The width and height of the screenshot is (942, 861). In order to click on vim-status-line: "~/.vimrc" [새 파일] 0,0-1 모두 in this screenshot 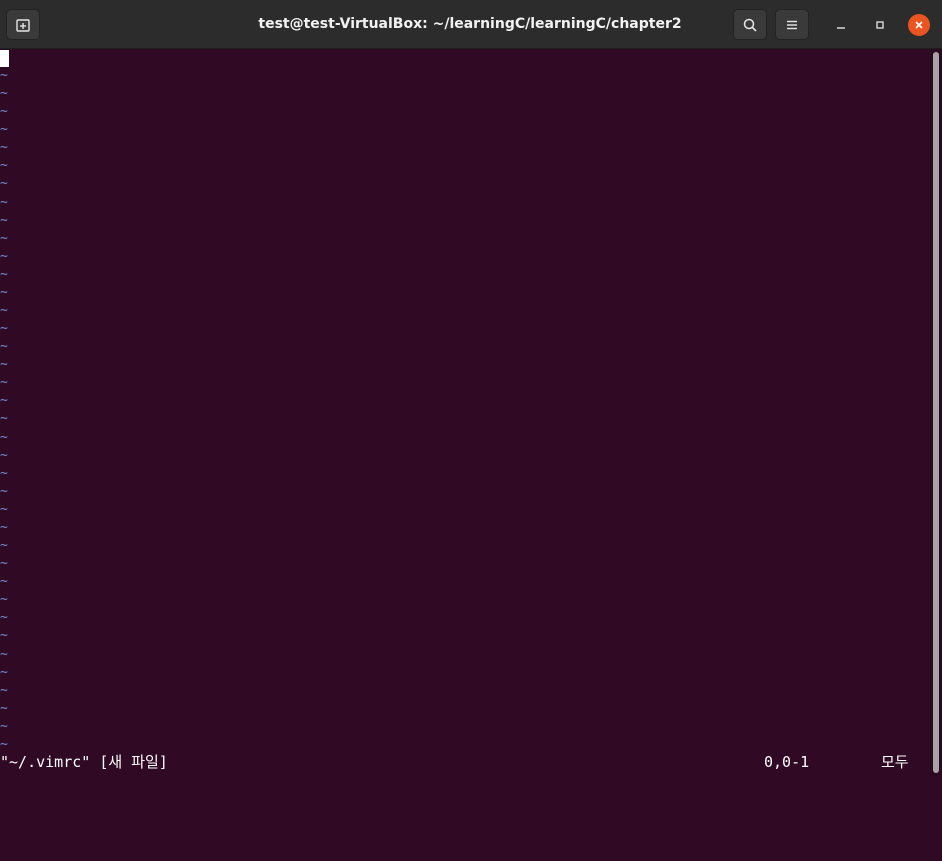, I will do `click(465, 762)`.